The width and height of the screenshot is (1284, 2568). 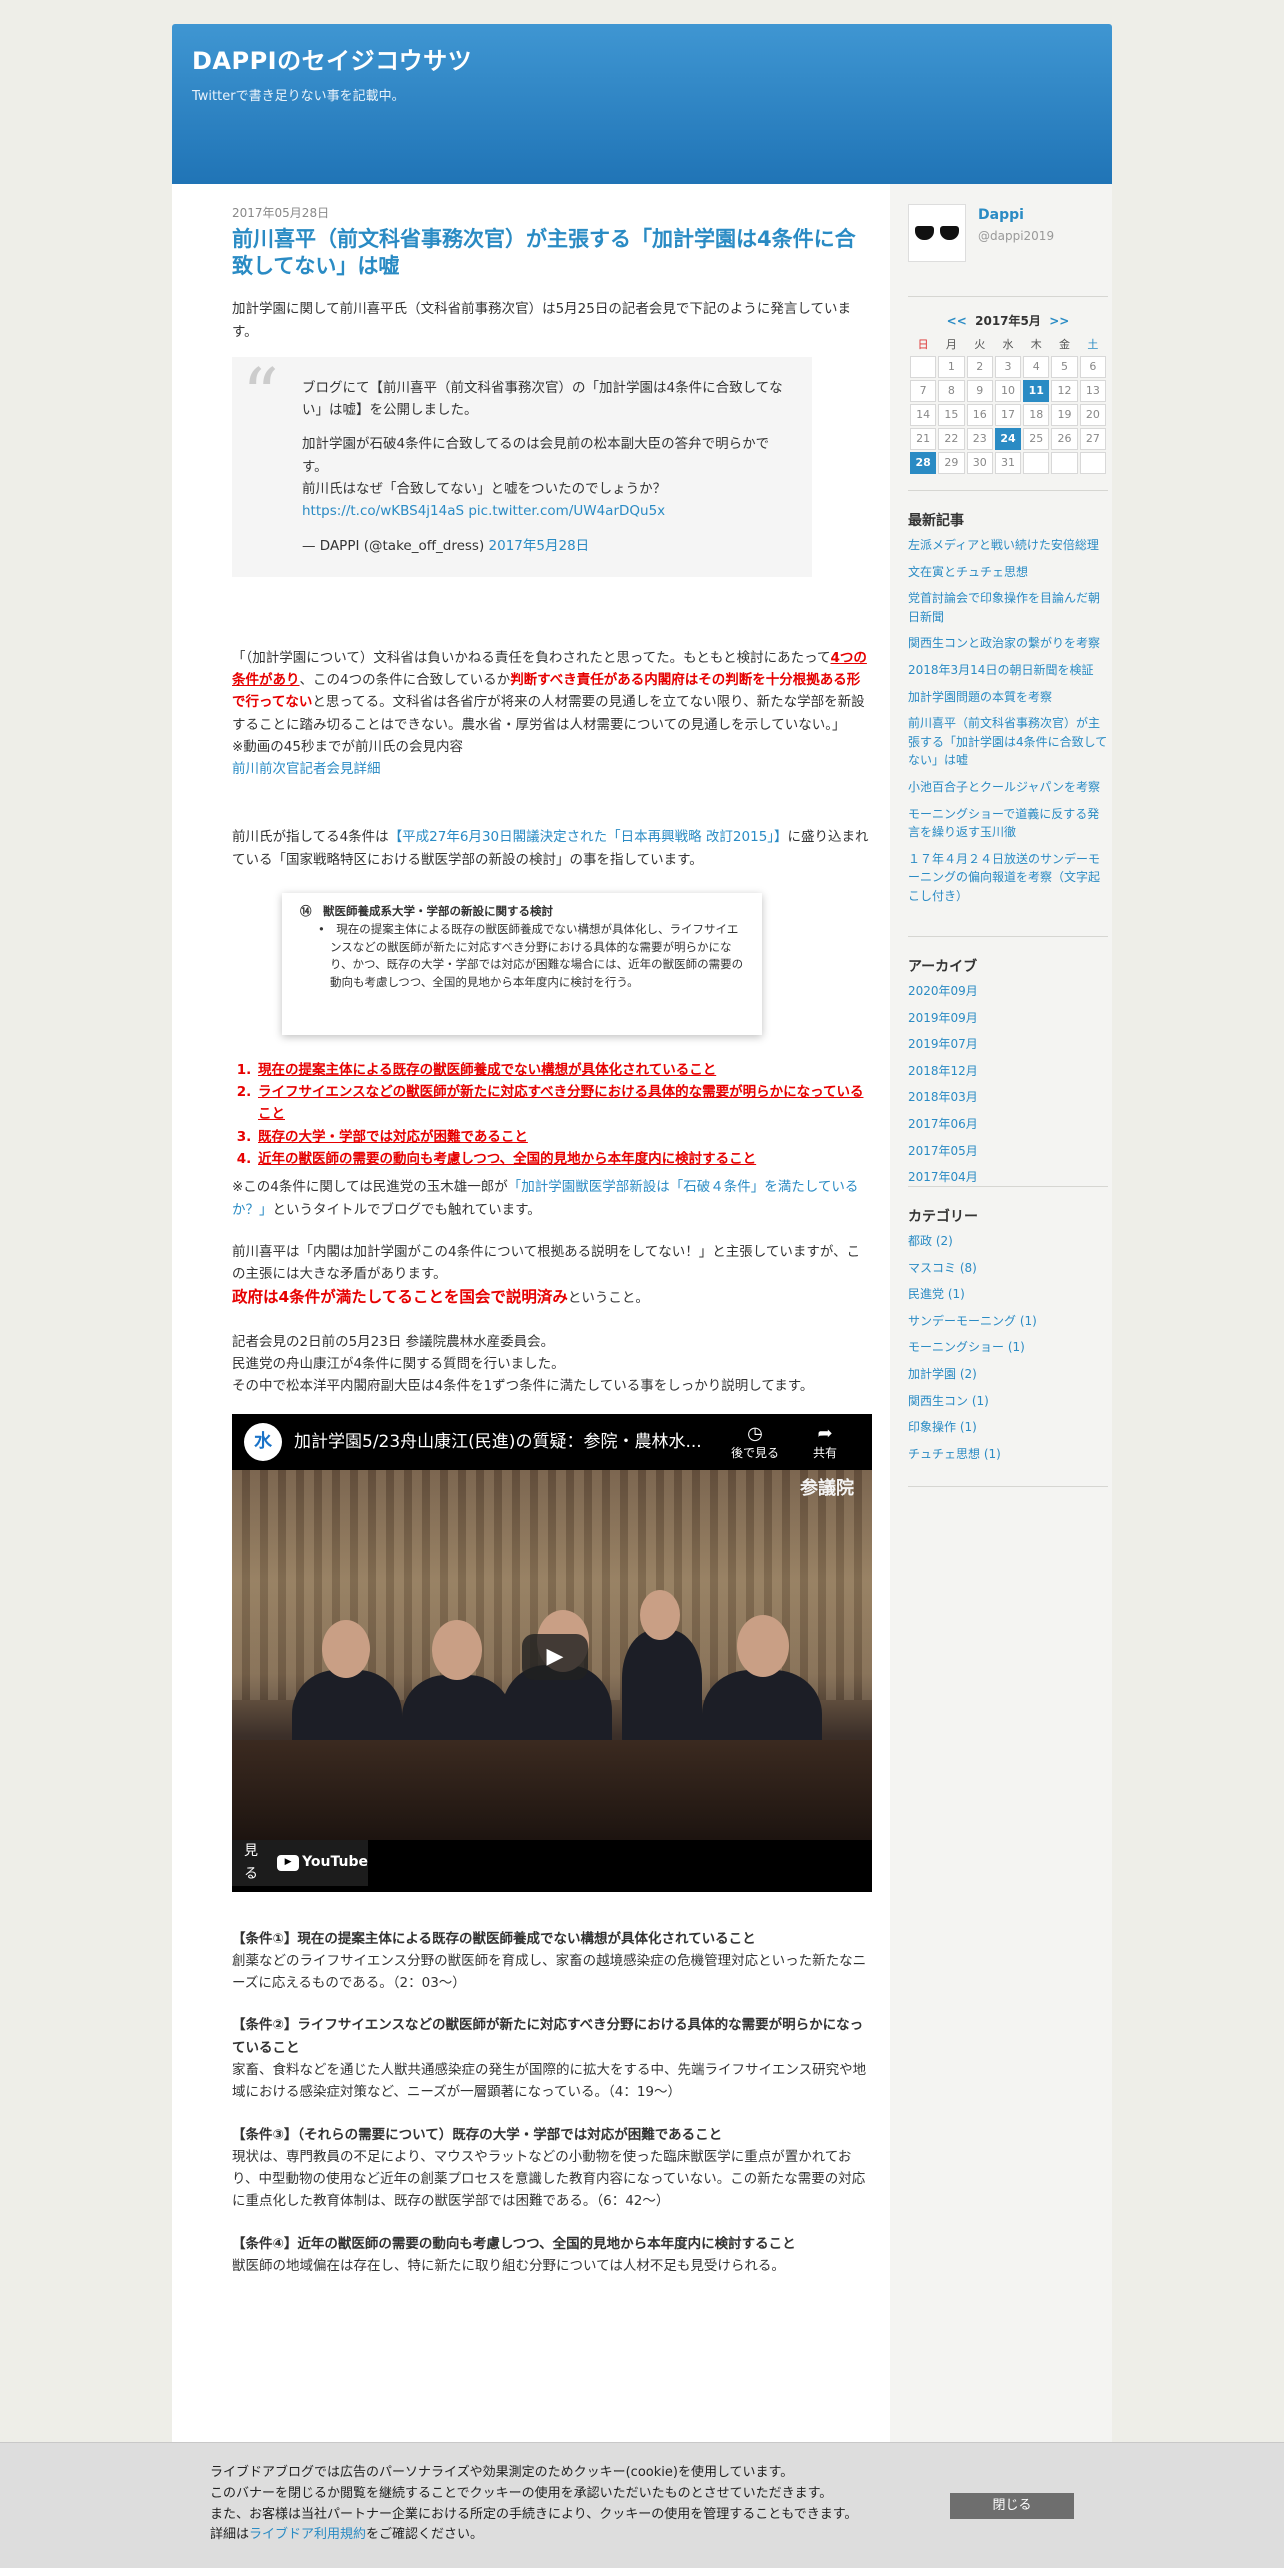 What do you see at coordinates (398, 1364) in the screenshot?
I see `committee-line-2: 民進党の舟山康江が4条件に関する質問を行いました。` at bounding box center [398, 1364].